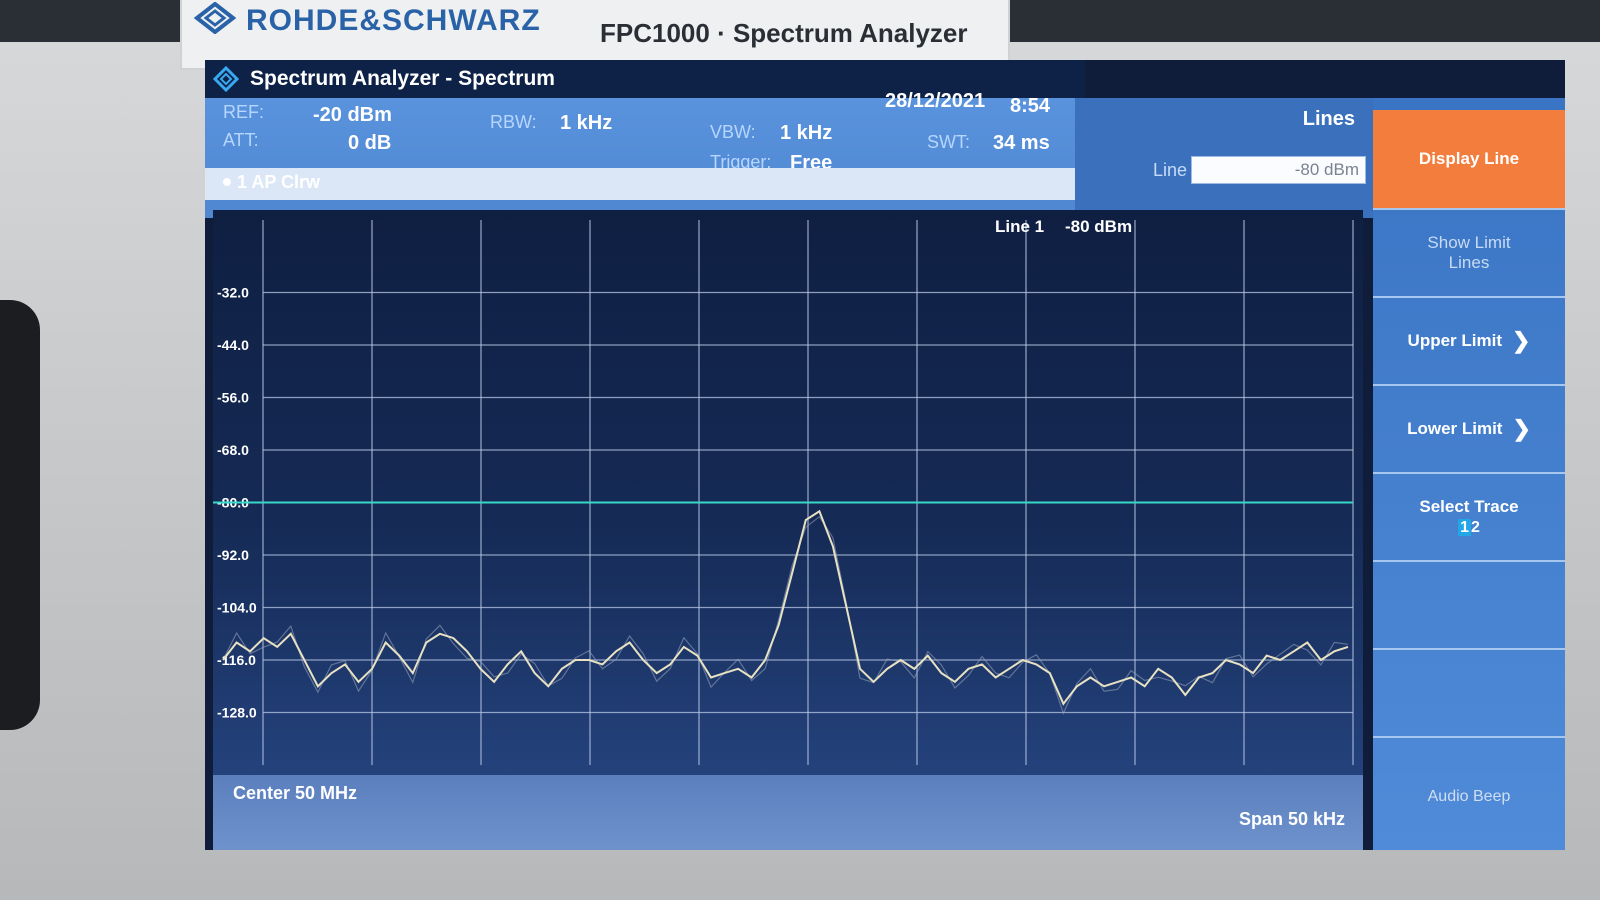 Image resolution: width=1600 pixels, height=900 pixels. What do you see at coordinates (1454, 340) in the screenshot?
I see `upper-limit-label: Upper Limit` at bounding box center [1454, 340].